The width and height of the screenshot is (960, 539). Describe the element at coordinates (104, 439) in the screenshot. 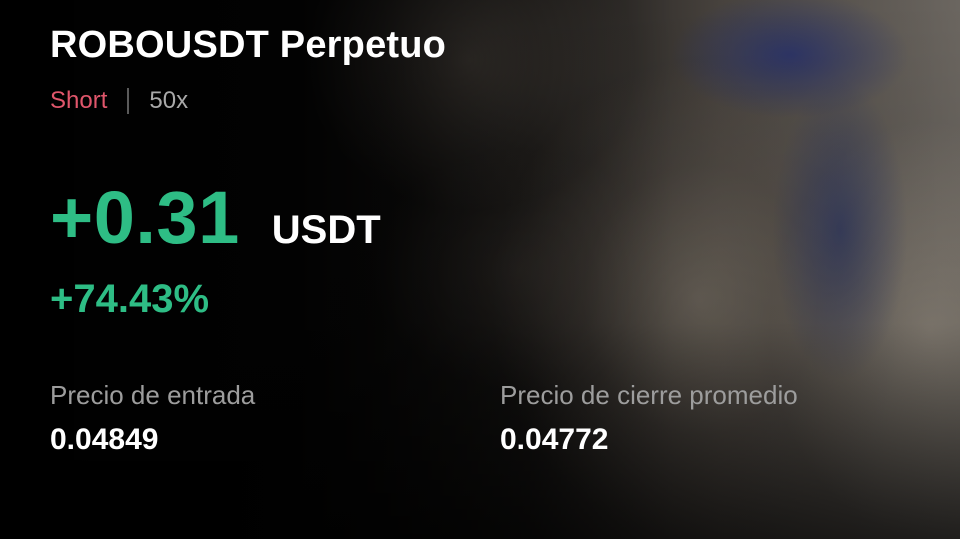

I see `entry-price-value: 0.04849` at that location.